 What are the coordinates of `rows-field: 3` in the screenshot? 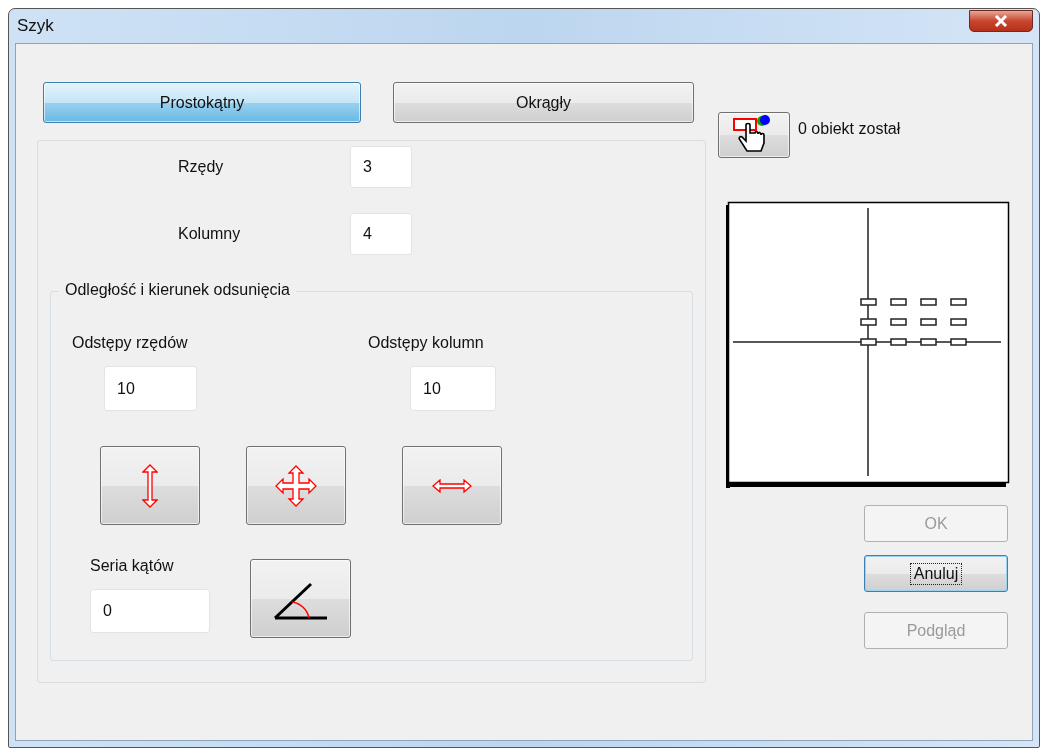 It's located at (381, 167).